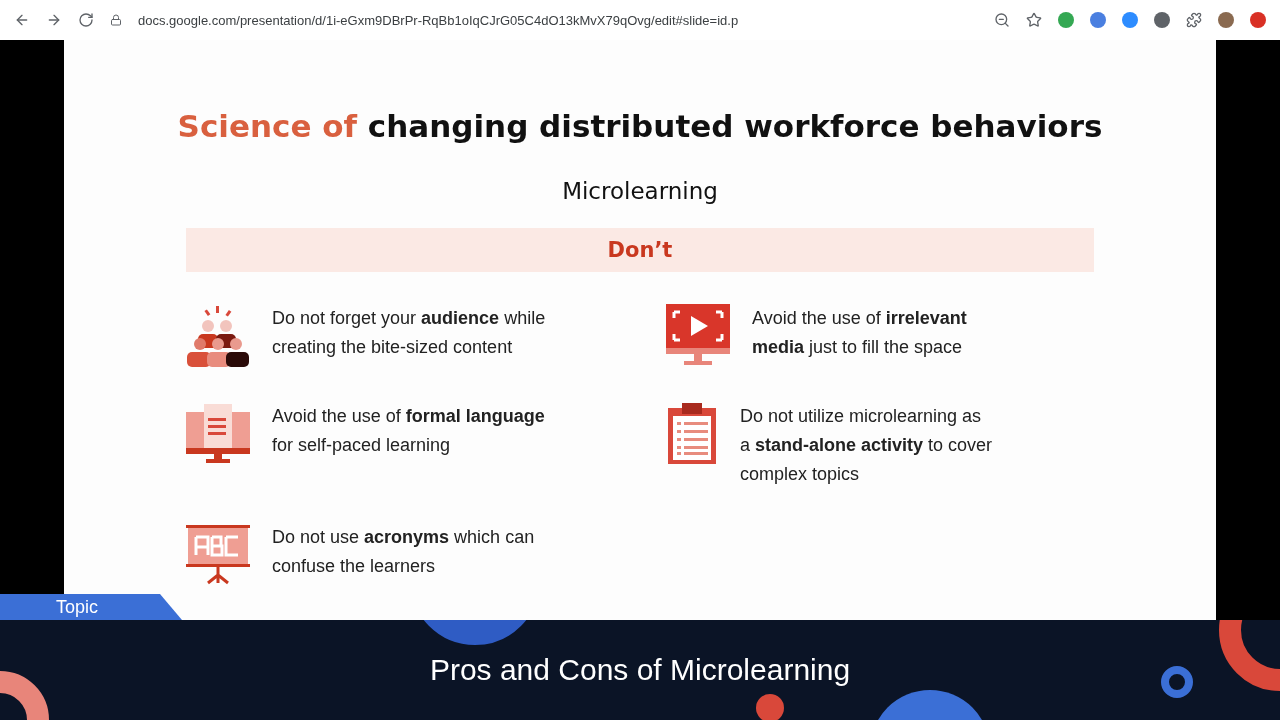 This screenshot has width=1280, height=720. I want to click on clipboard-list-icon, so click(692, 434).